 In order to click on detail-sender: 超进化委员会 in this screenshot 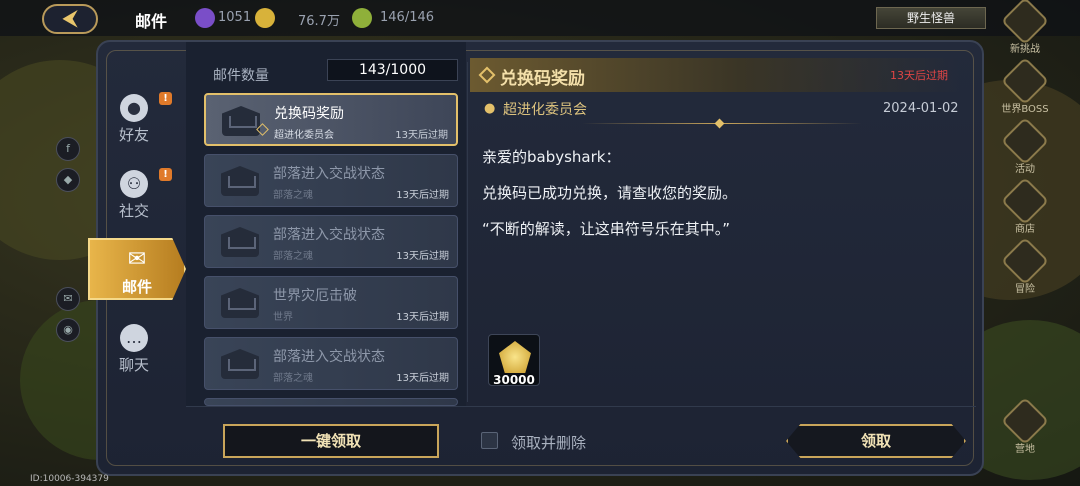, I will do `click(545, 110)`.